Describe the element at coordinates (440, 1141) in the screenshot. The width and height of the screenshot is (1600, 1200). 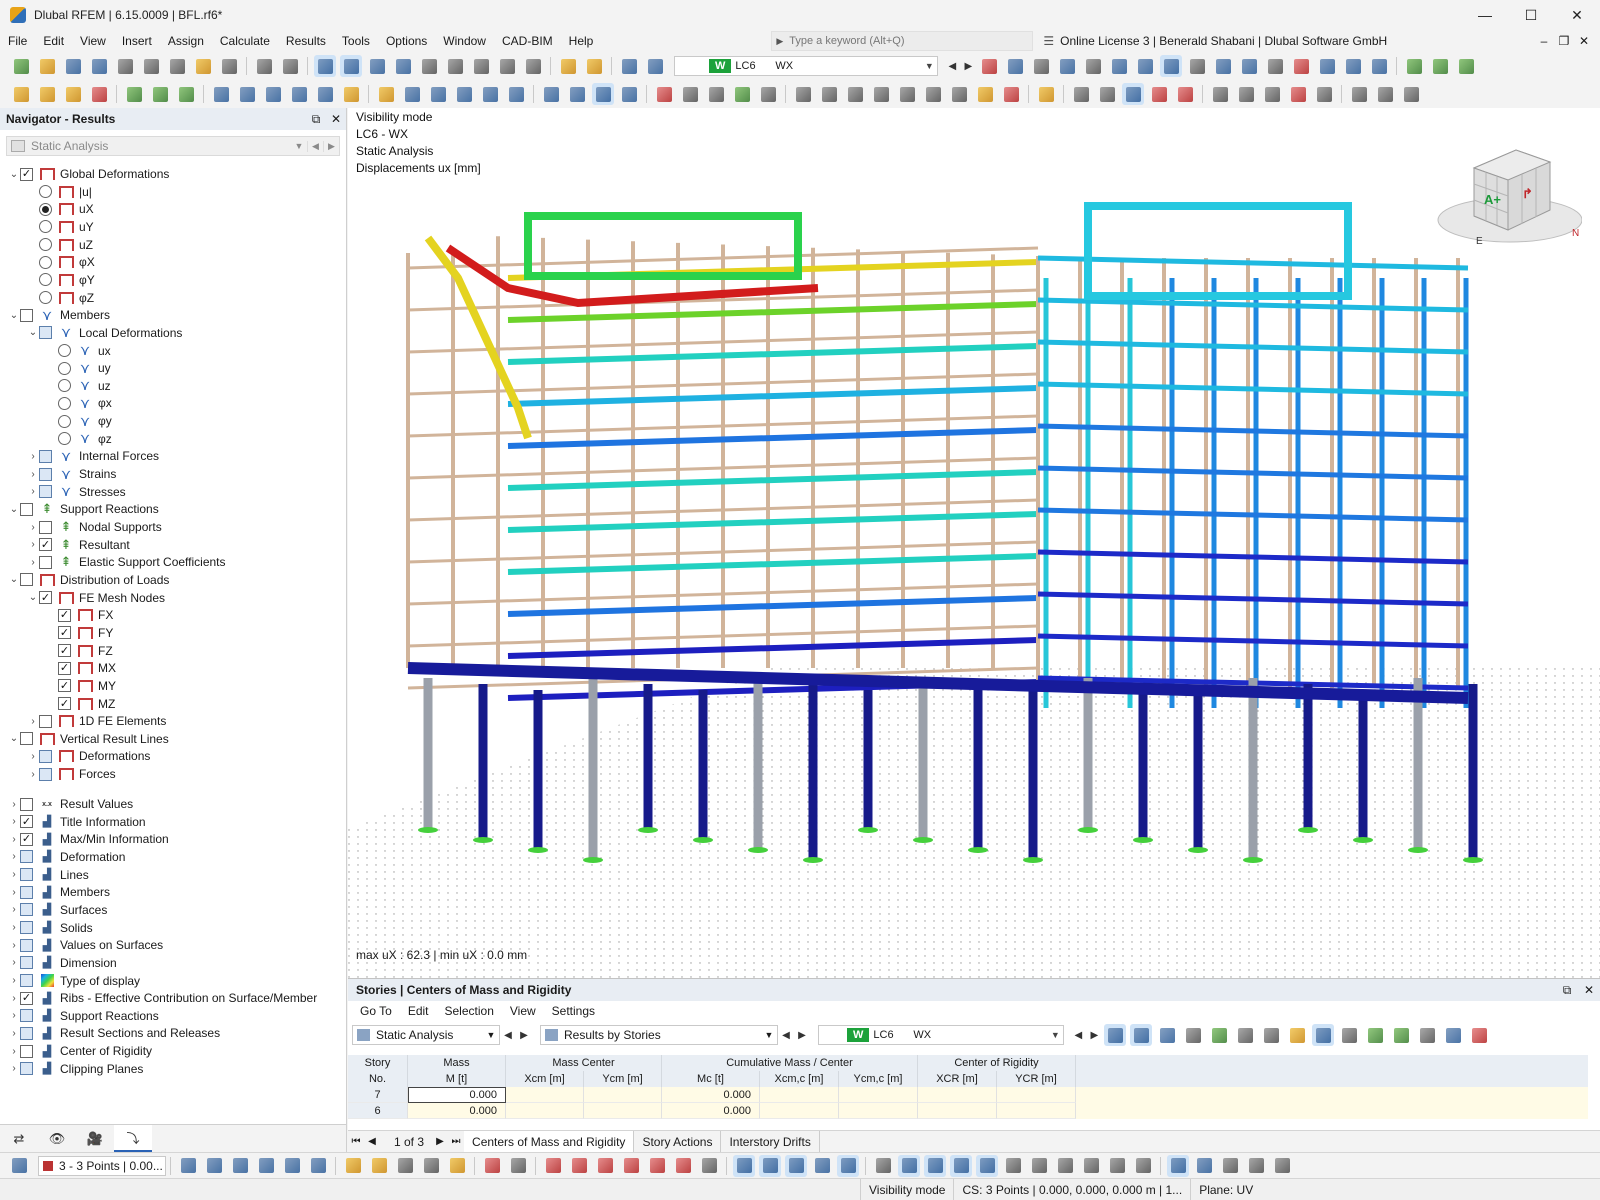
I see `next-page-icon: ▶` at that location.